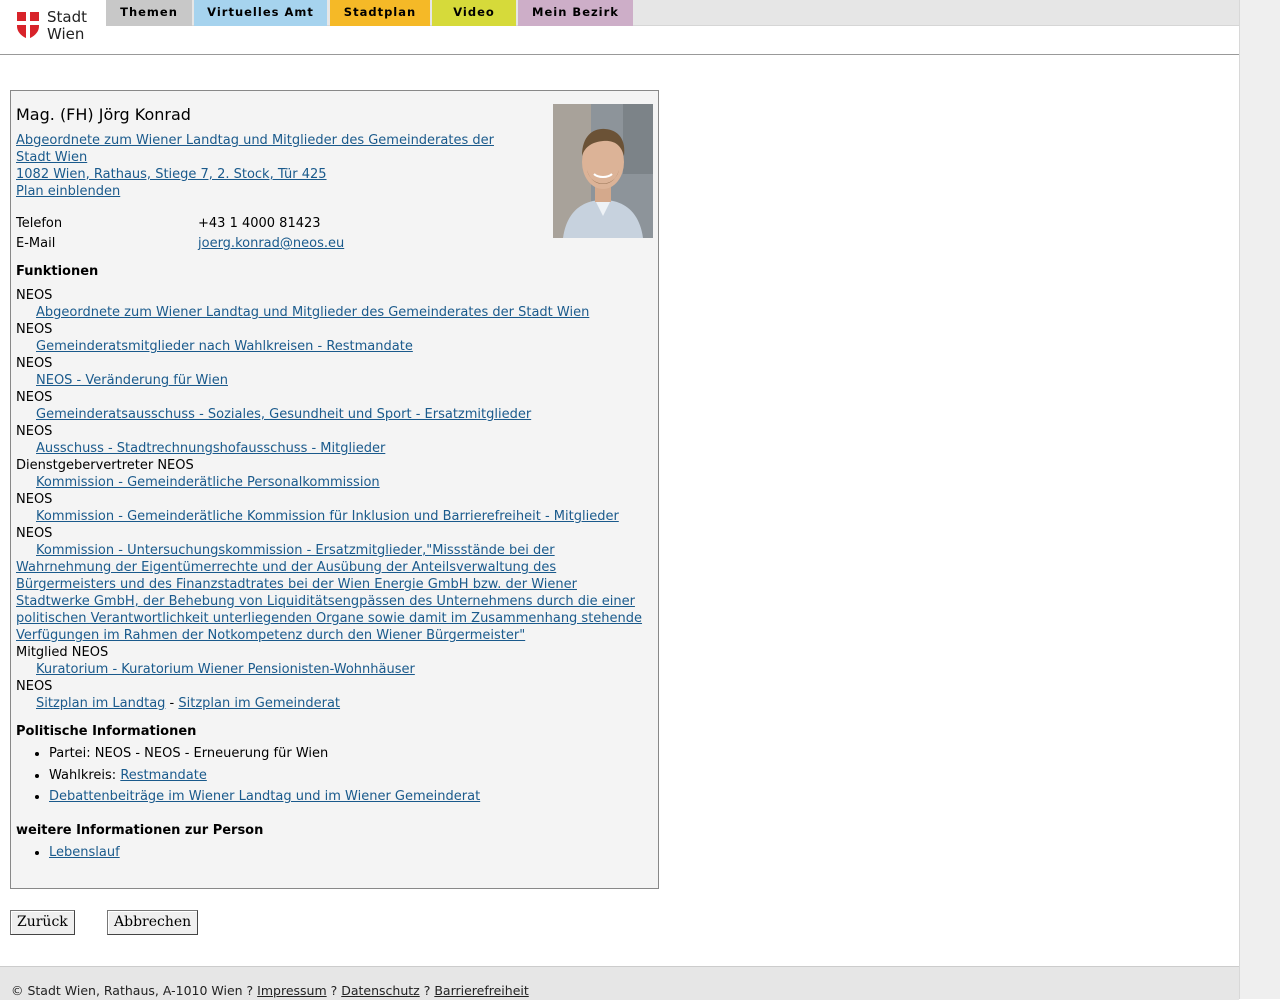 This screenshot has height=1000, width=1280. Describe the element at coordinates (264, 776) in the screenshot. I see `wahlkreis-item: Wahlkreis: Restmandate` at that location.